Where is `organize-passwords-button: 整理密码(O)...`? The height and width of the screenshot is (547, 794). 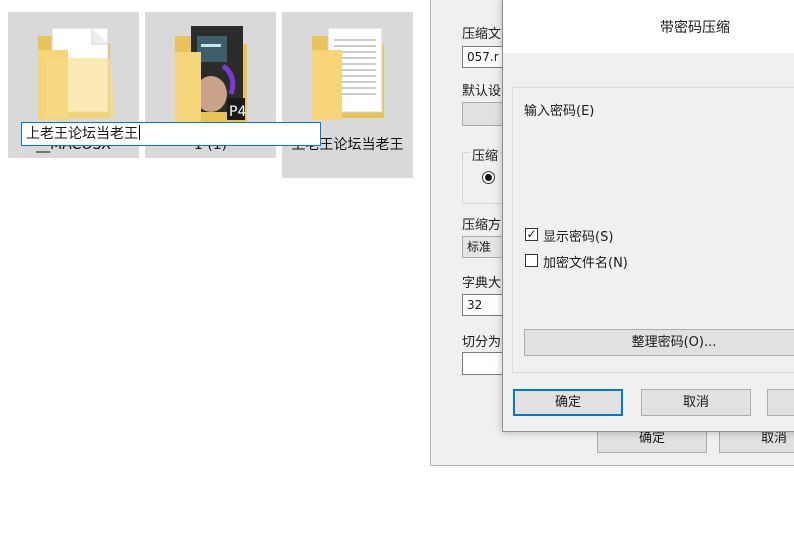 organize-passwords-button: 整理密码(O)... is located at coordinates (659, 342).